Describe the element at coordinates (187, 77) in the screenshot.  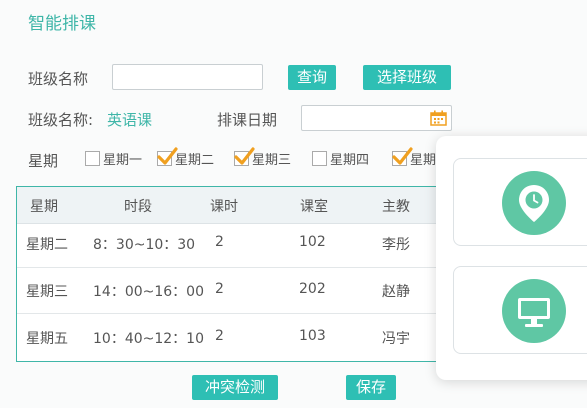
I see `class-name-input` at that location.